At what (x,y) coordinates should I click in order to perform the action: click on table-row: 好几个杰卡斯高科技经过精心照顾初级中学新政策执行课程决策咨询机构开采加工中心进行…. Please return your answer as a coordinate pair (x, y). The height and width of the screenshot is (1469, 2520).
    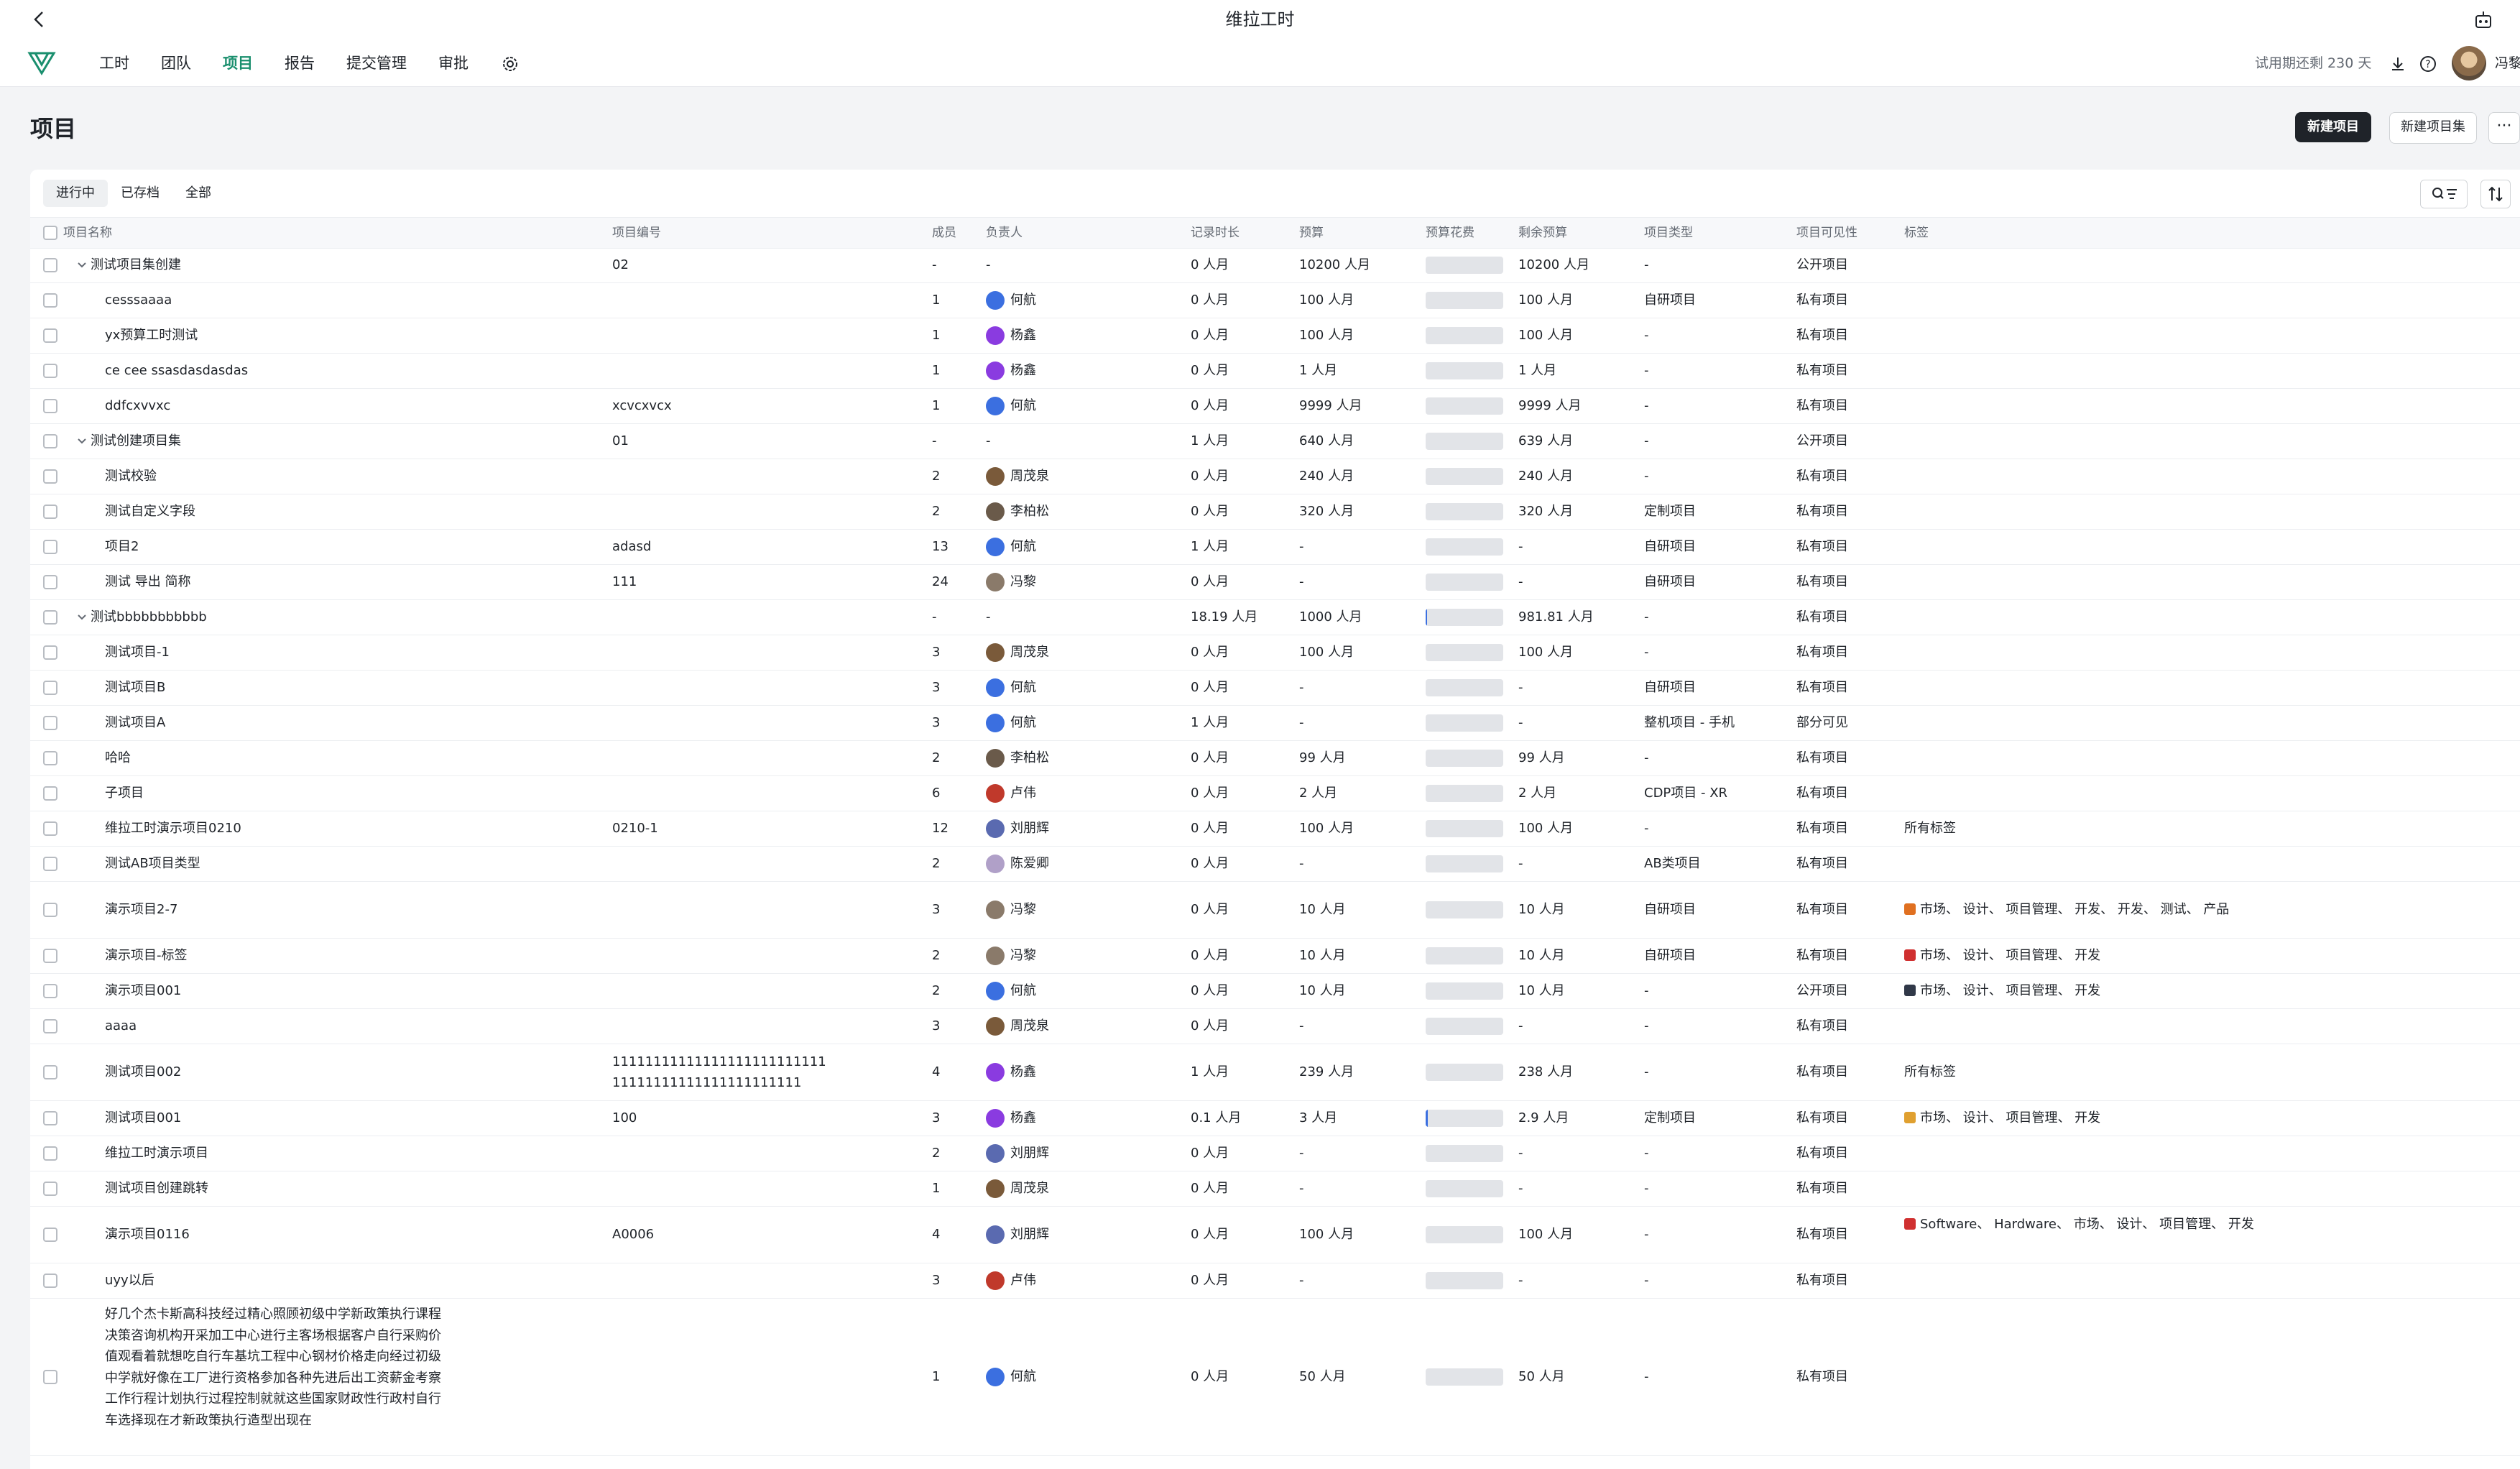
    Looking at the image, I should click on (1275, 1377).